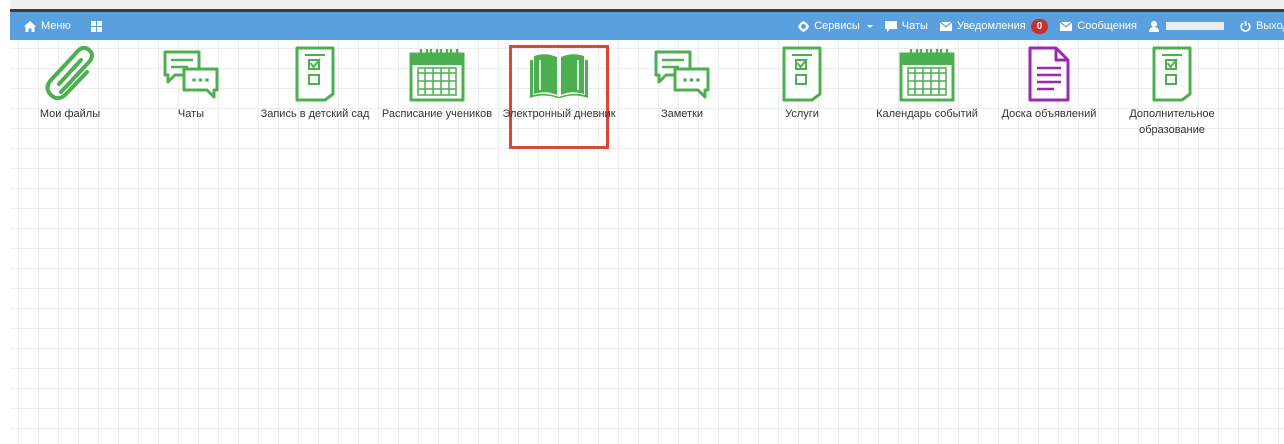  What do you see at coordinates (1245, 26) in the screenshot?
I see `power-icon` at bounding box center [1245, 26].